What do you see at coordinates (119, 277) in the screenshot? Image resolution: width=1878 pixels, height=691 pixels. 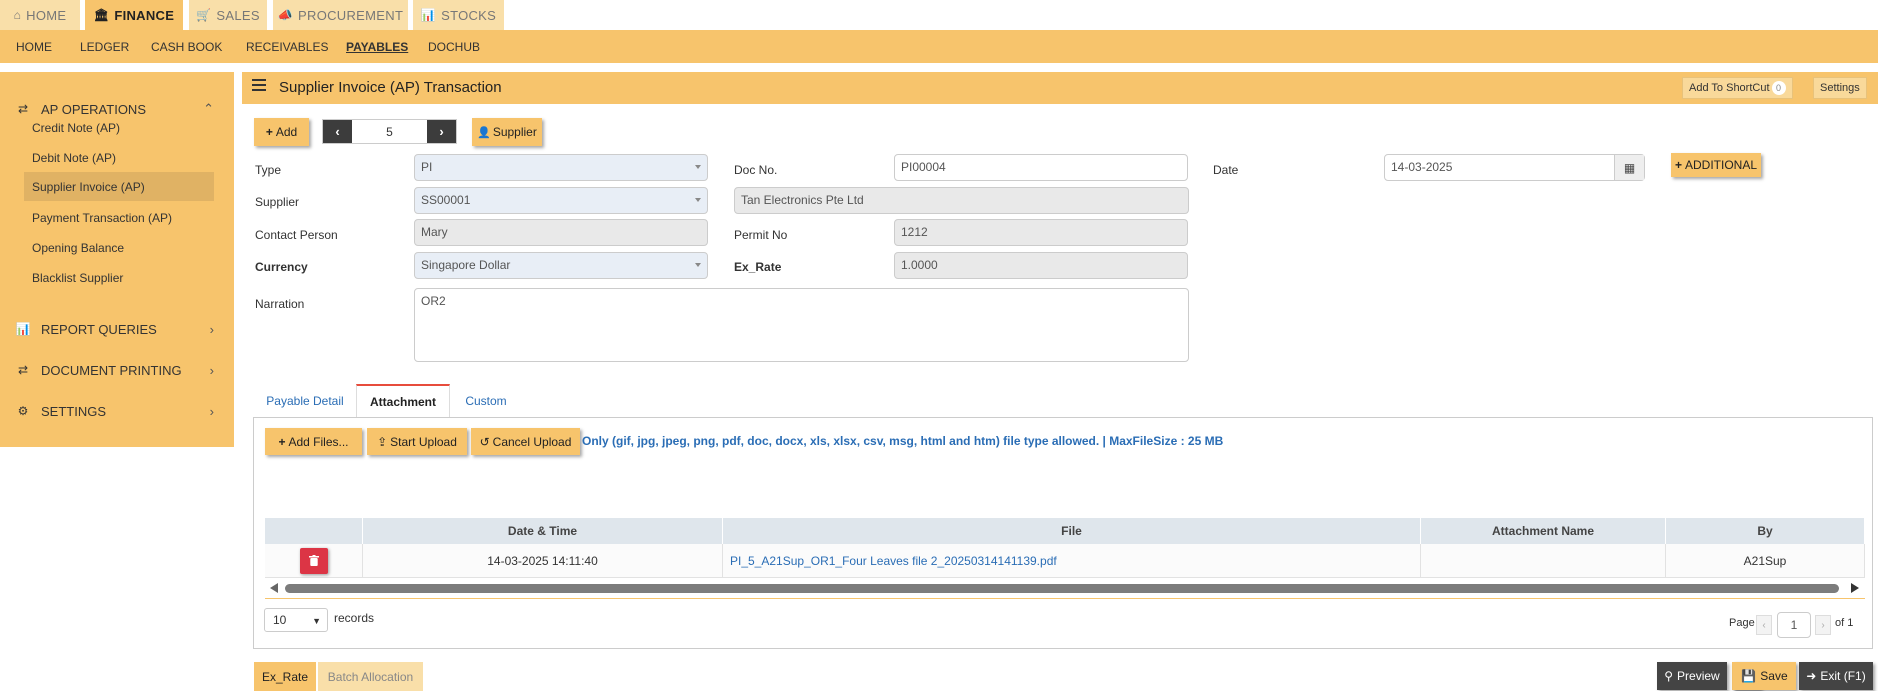 I see `sidebar-item-blacklist-supplier: Blacklist Supplier` at bounding box center [119, 277].